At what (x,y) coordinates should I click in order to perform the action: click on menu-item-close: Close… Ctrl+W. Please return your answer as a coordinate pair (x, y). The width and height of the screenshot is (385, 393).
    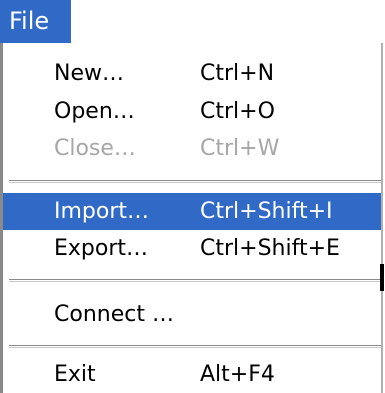
    Looking at the image, I should click on (192, 148).